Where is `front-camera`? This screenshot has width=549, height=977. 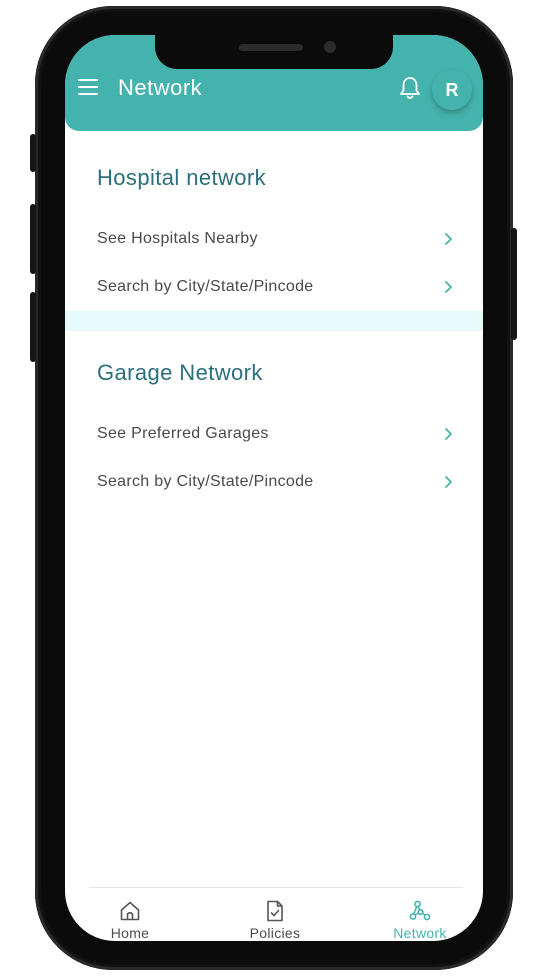 front-camera is located at coordinates (330, 47).